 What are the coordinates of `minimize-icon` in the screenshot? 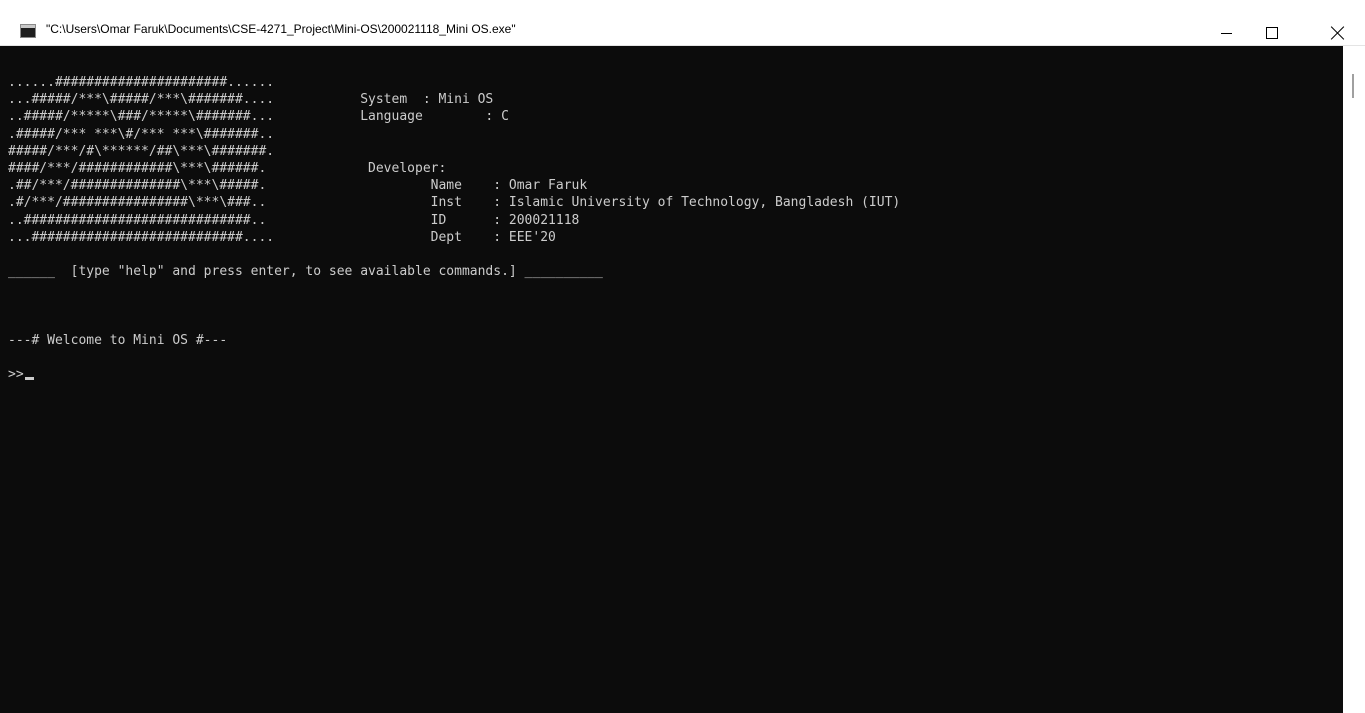 It's located at (1226, 33).